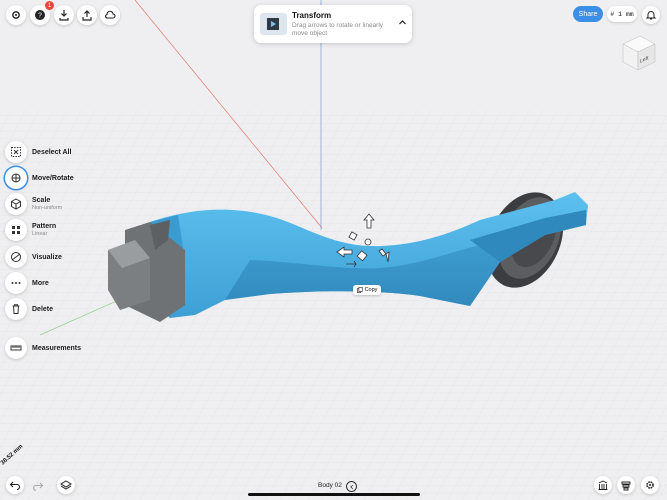 This screenshot has height=500, width=667. I want to click on share-button: Share, so click(588, 14).